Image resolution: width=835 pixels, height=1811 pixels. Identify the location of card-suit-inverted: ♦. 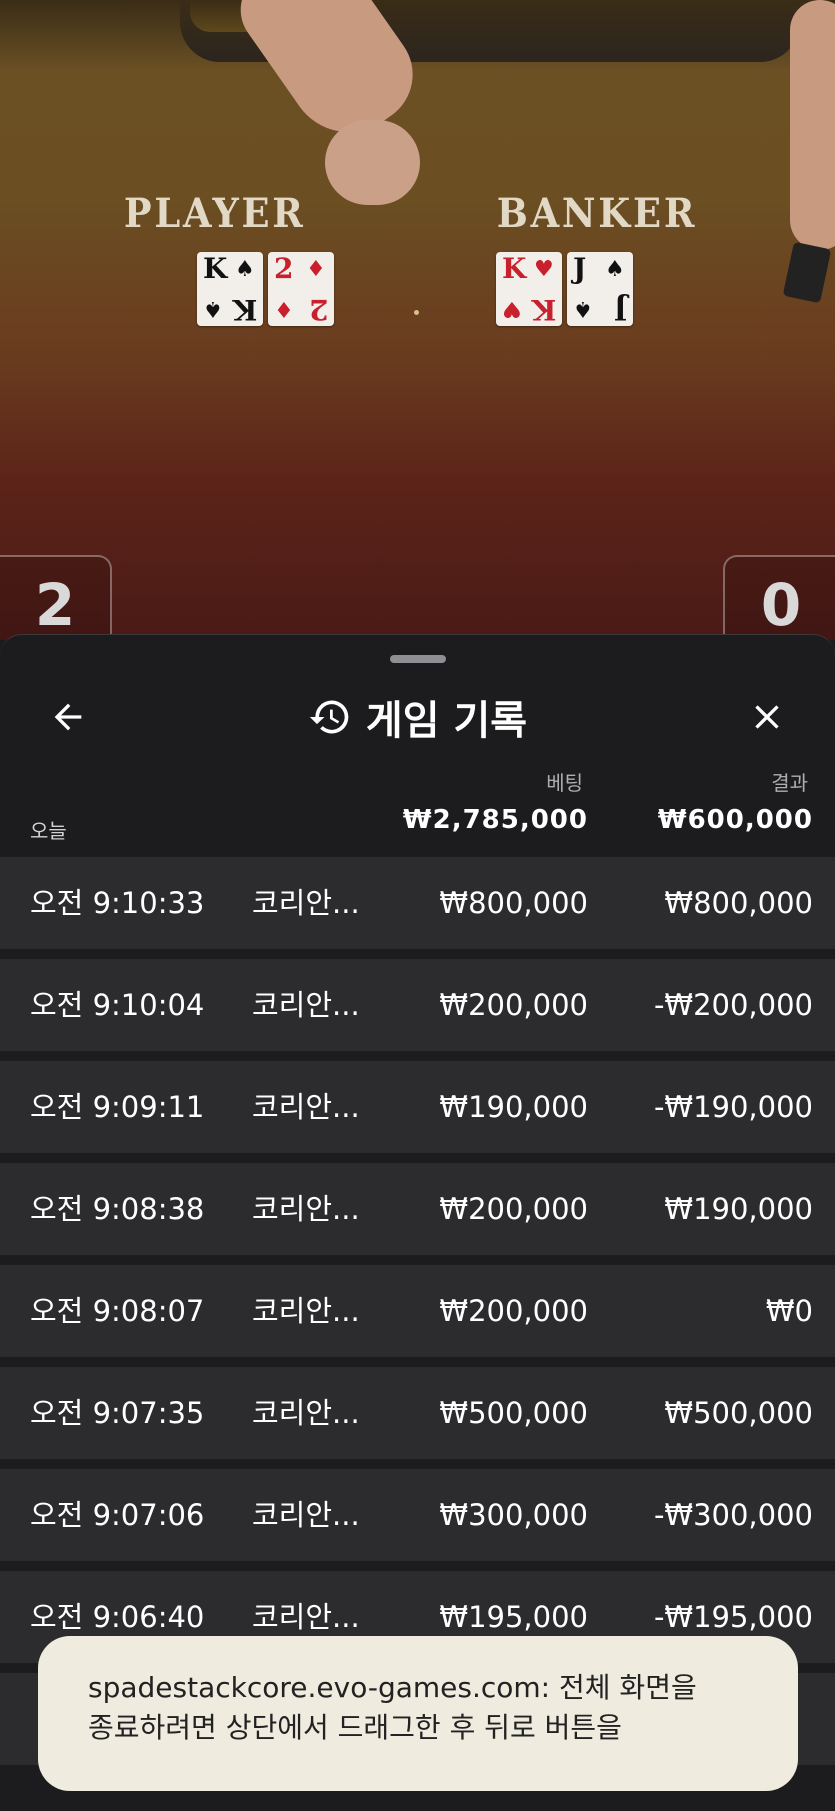
(284, 309).